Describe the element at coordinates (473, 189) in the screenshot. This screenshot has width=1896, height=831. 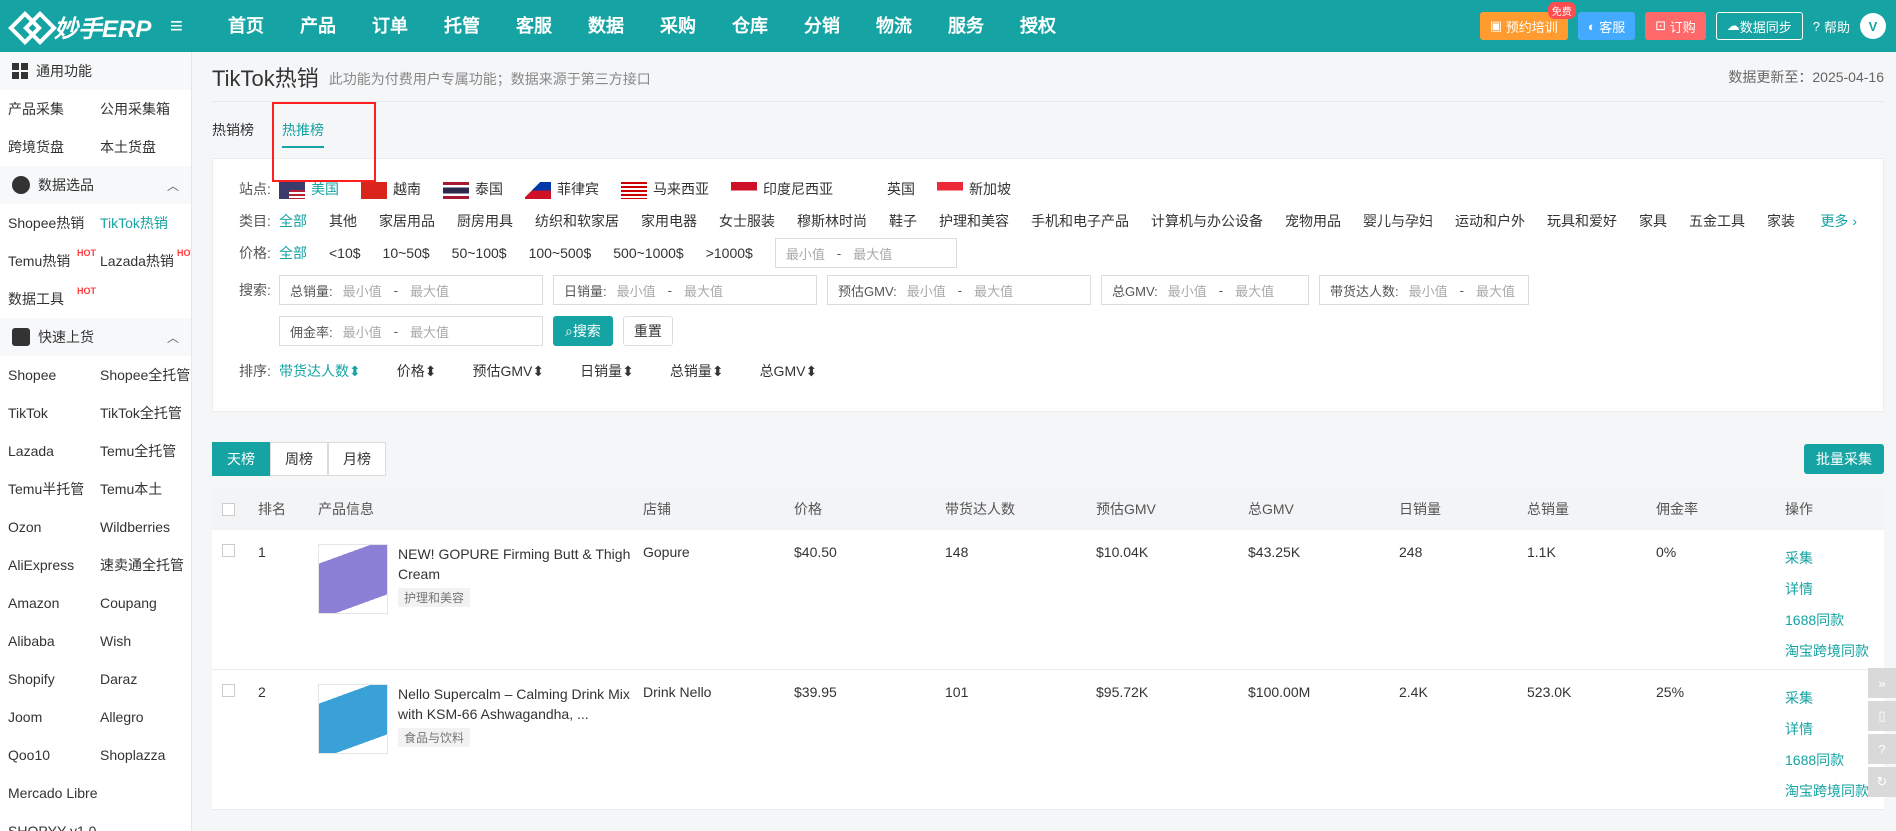
I see `site-option: 泰国` at that location.